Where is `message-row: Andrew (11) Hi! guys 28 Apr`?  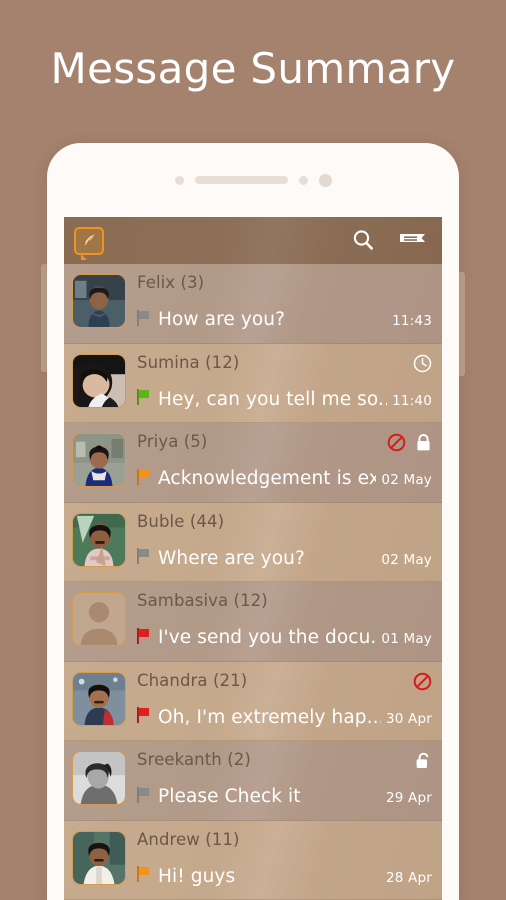
message-row: Andrew (11) Hi! guys 28 Apr is located at coordinates (253, 860).